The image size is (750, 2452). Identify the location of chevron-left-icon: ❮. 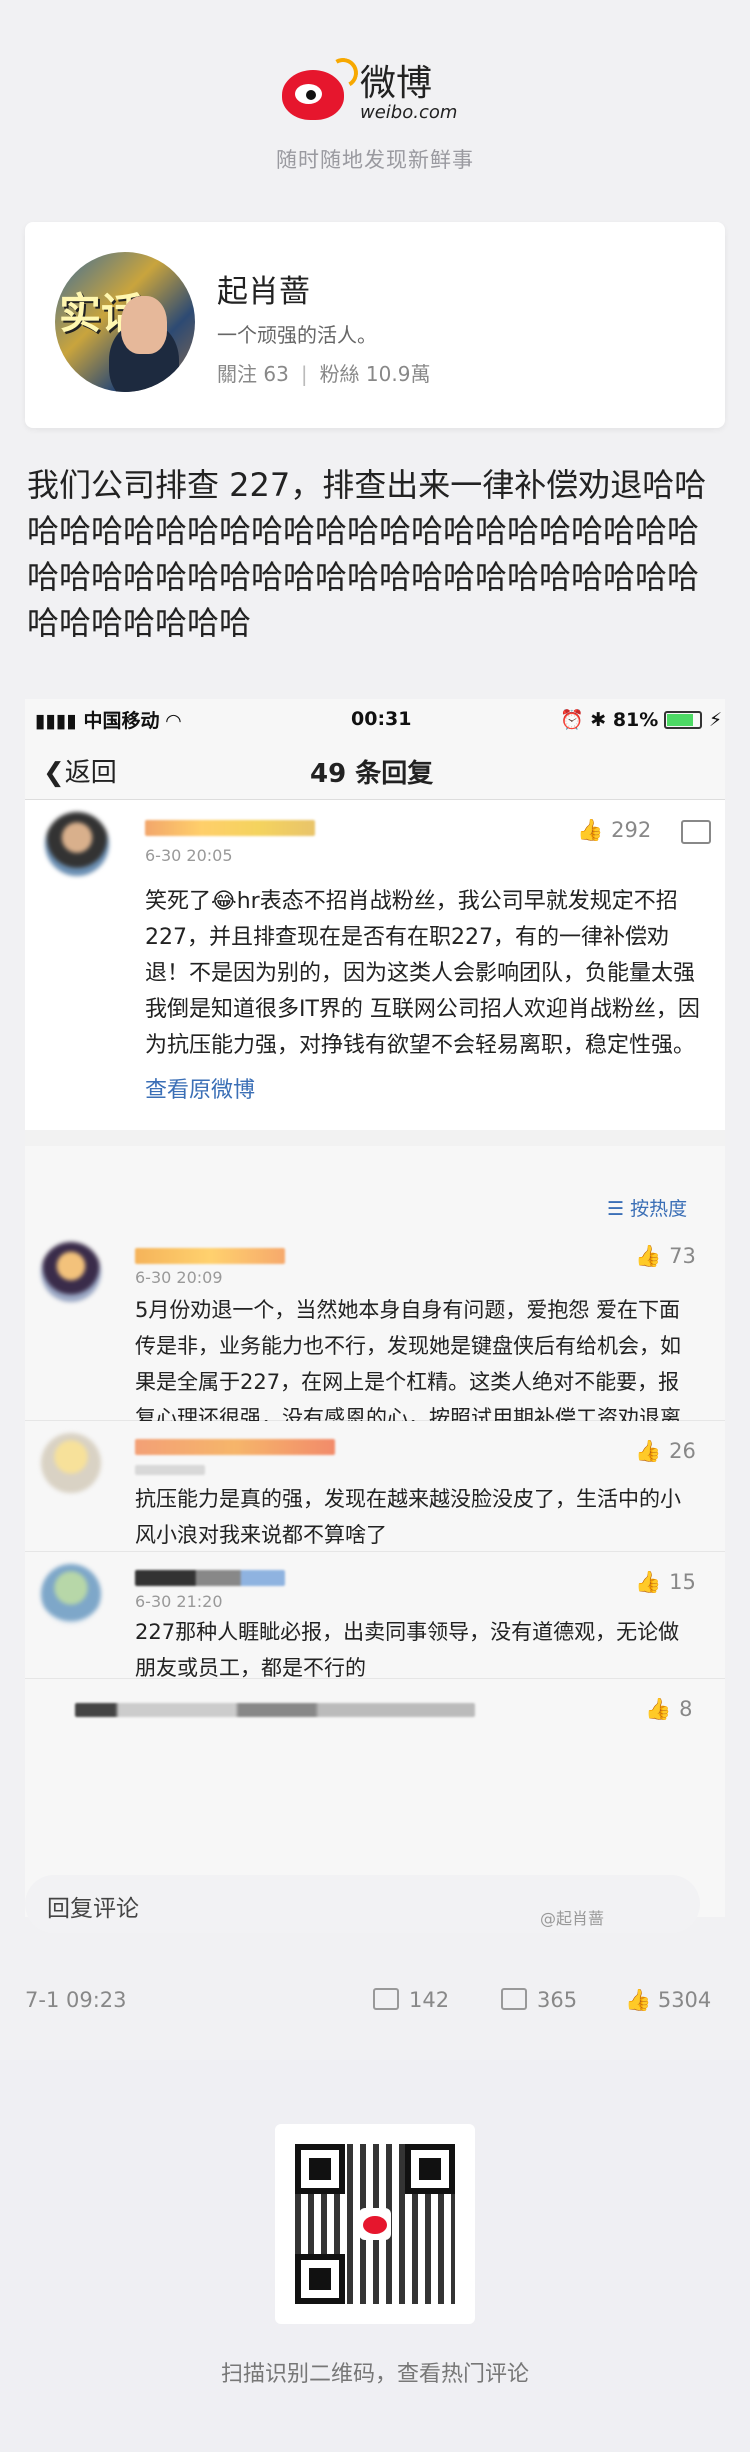
(54, 773).